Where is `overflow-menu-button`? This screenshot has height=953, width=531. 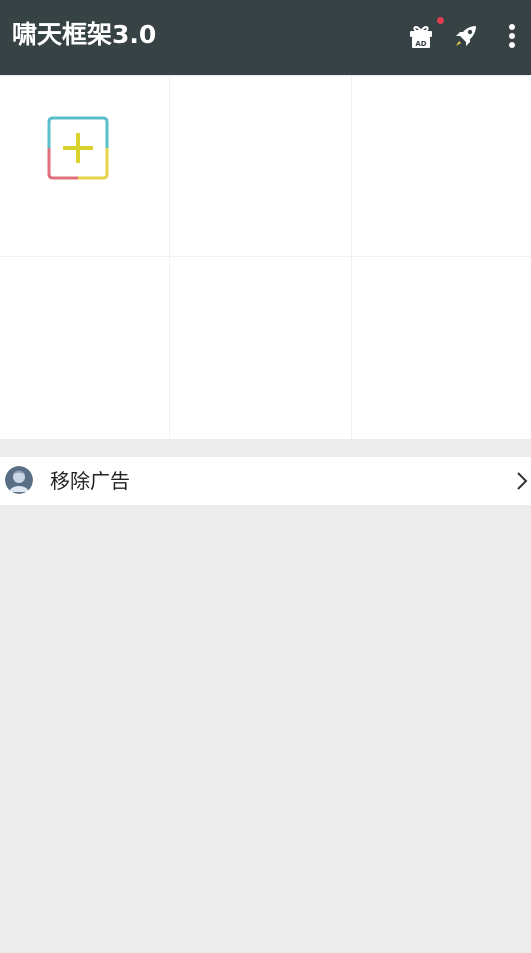 overflow-menu-button is located at coordinates (512, 36).